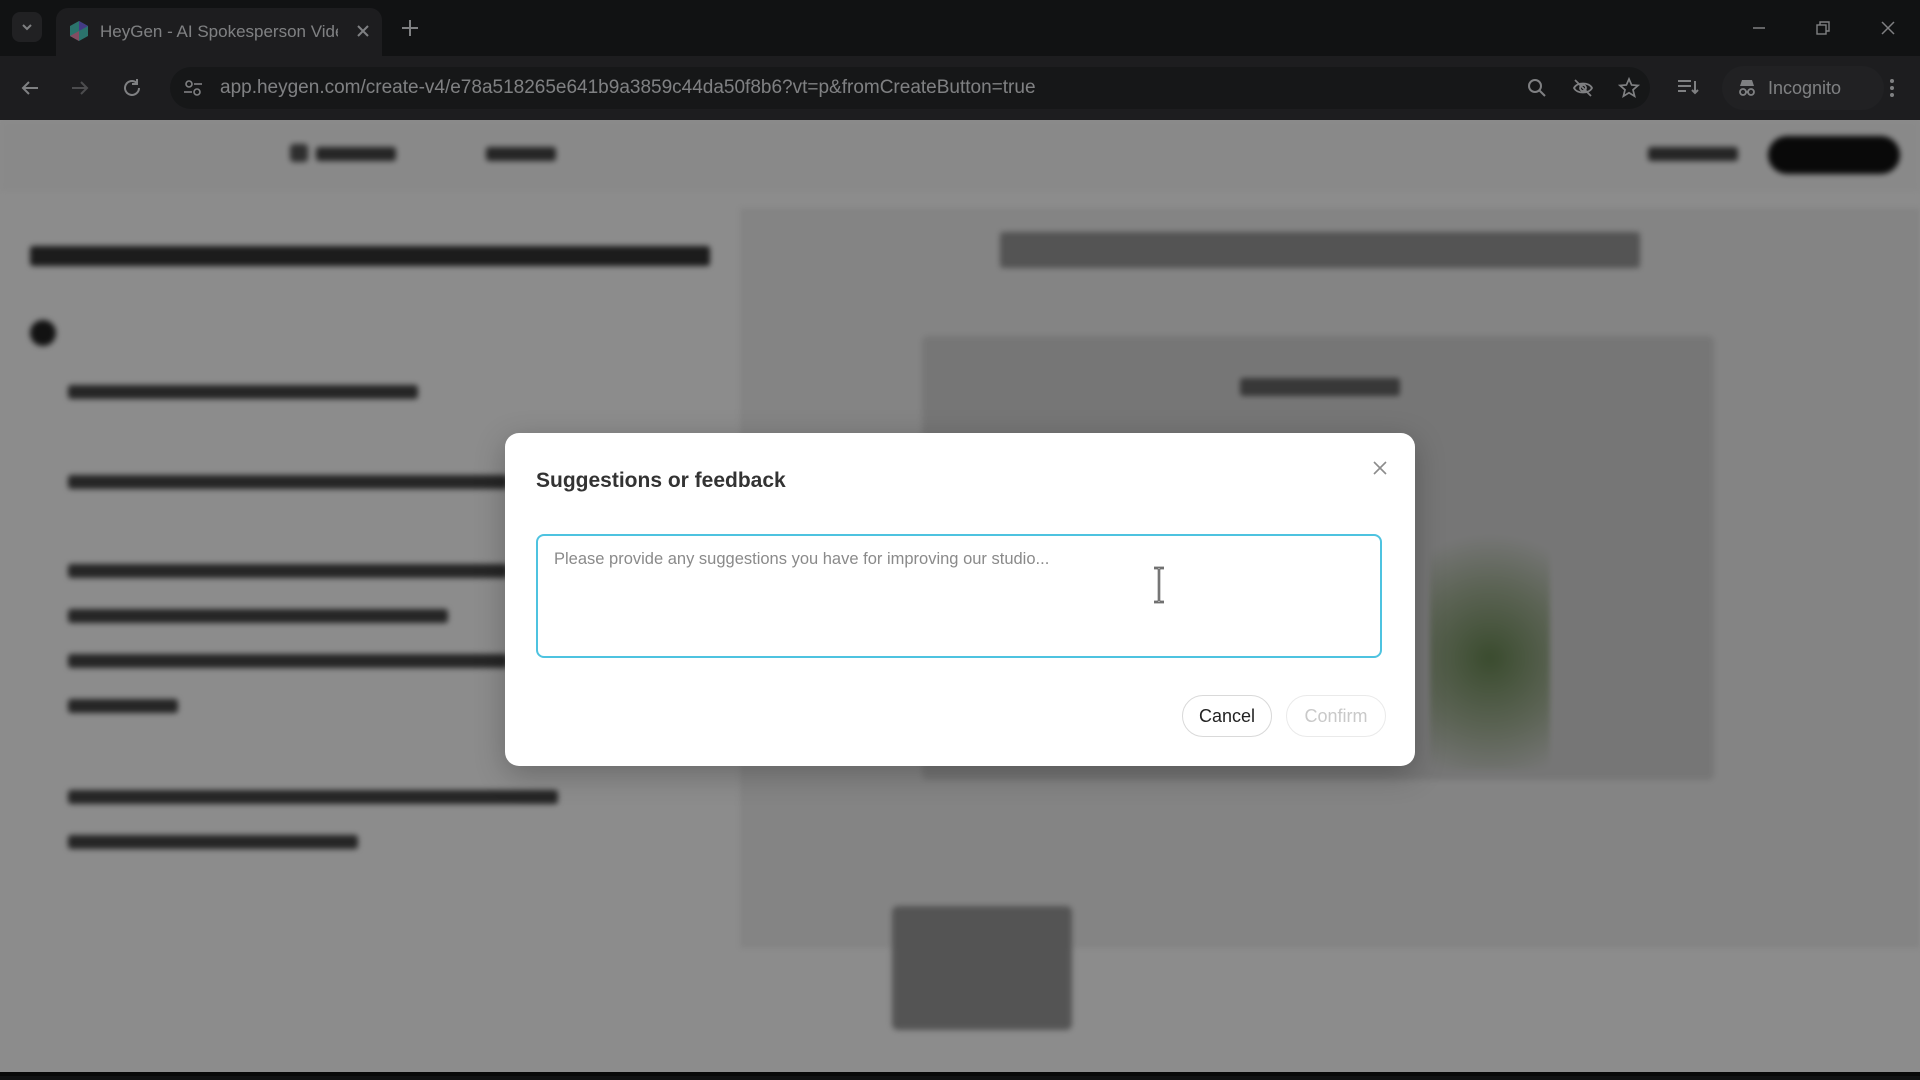 The width and height of the screenshot is (1920, 1080). I want to click on dialog-title: Suggestions or feedback, so click(661, 480).